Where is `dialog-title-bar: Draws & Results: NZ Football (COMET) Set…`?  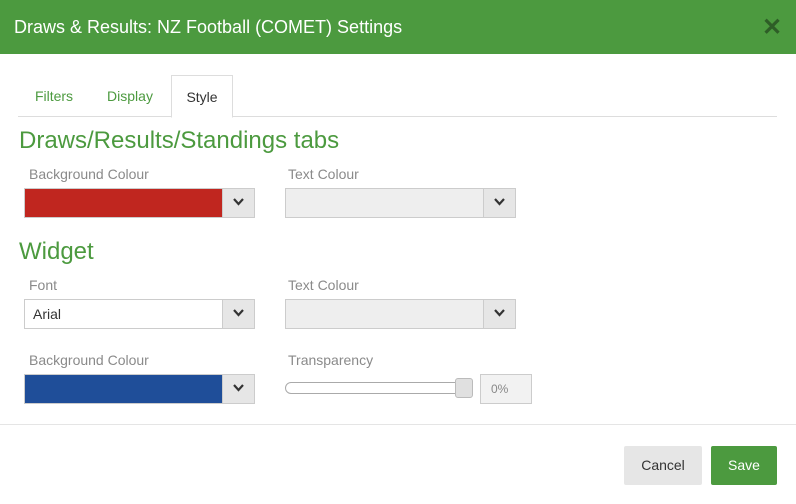 dialog-title-bar: Draws & Results: NZ Football (COMET) Set… is located at coordinates (398, 27).